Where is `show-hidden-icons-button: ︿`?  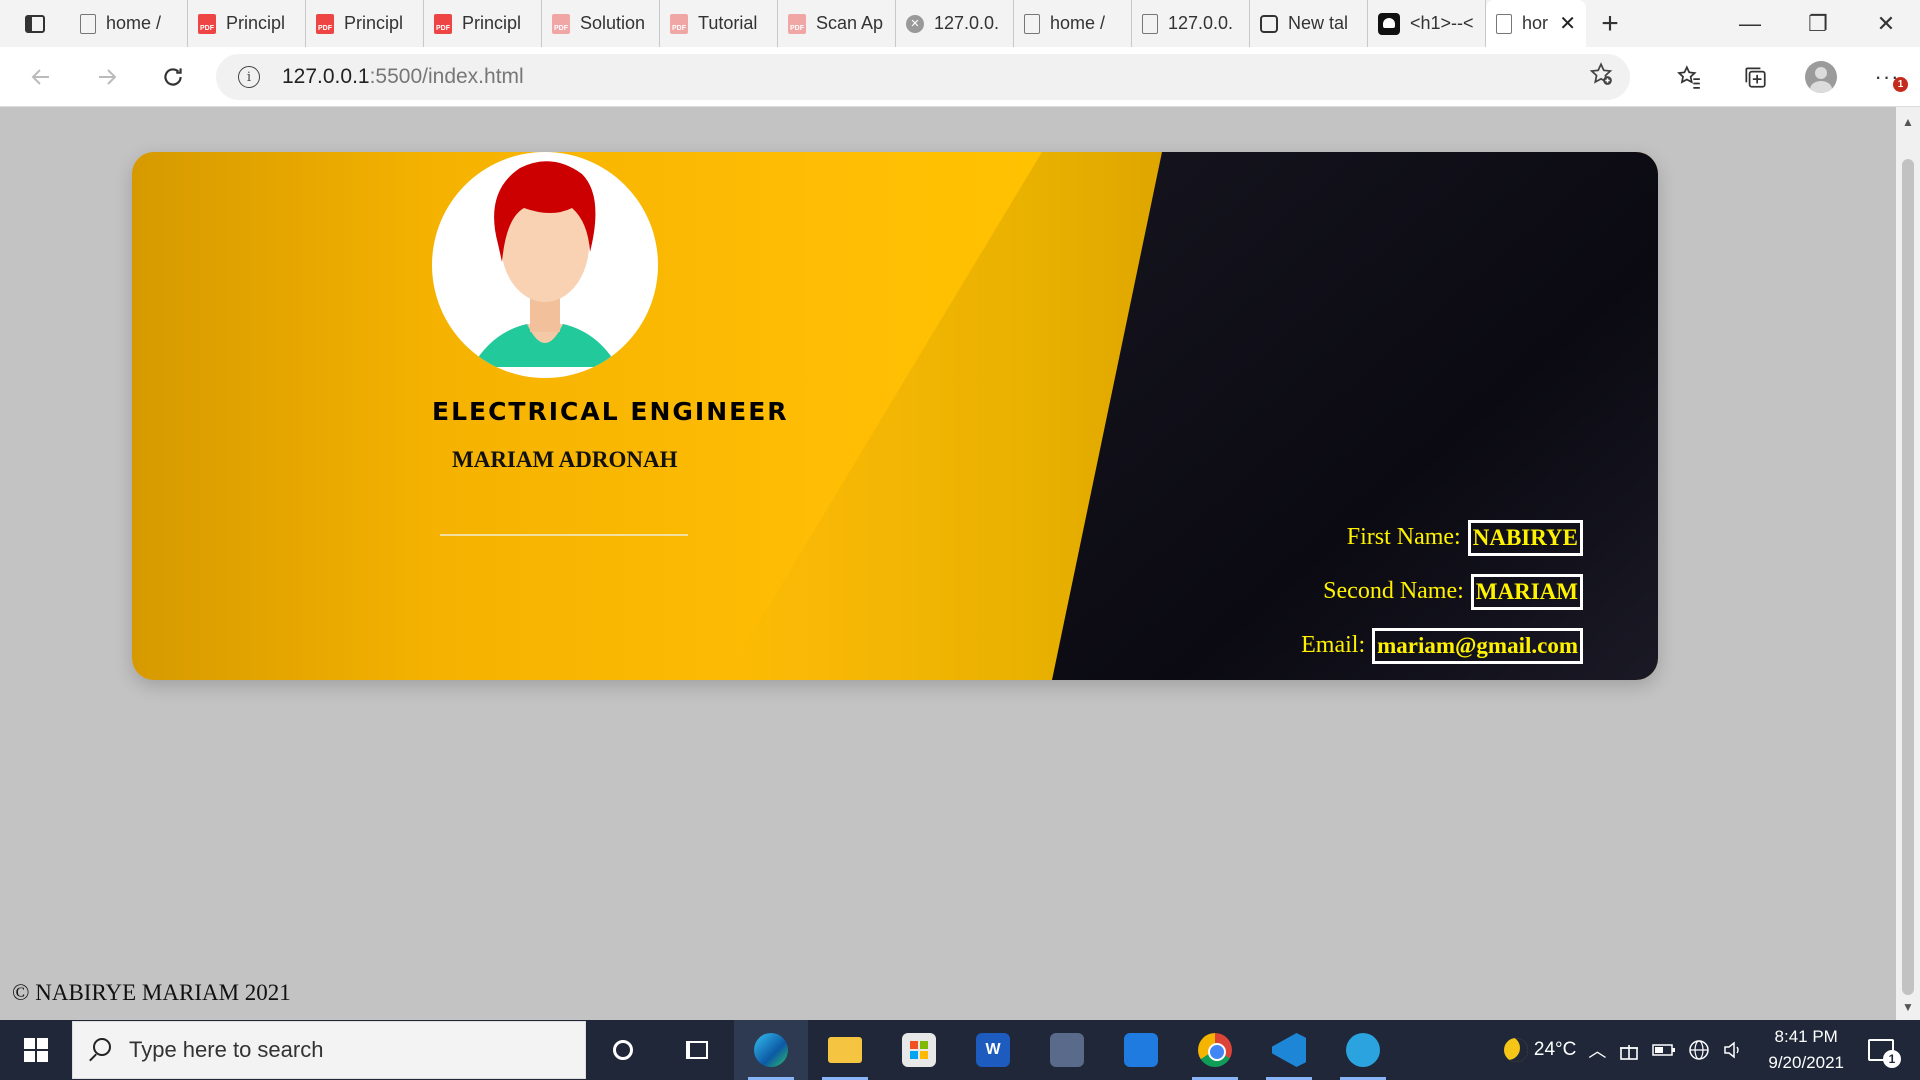 show-hidden-icons-button: ︿ is located at coordinates (1597, 1050).